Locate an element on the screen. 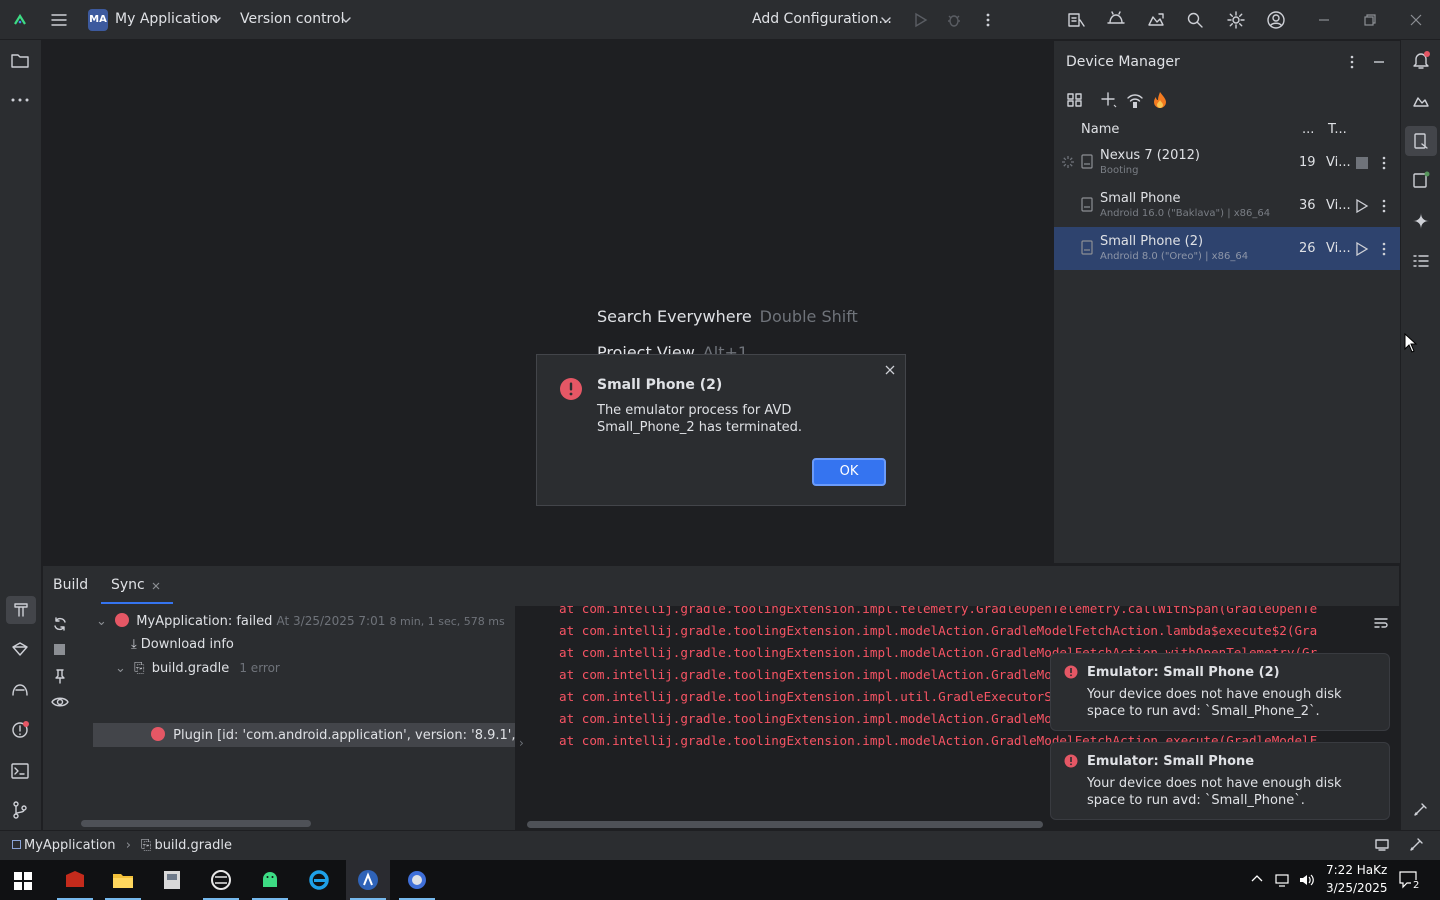  vcs-widget: Version control is located at coordinates (292, 19).